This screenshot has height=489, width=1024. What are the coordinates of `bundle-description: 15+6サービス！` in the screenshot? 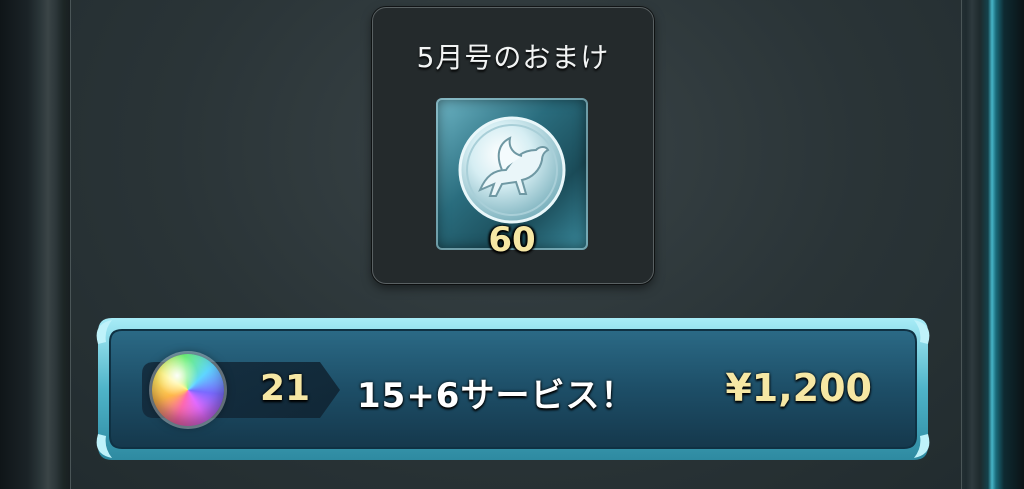 It's located at (496, 396).